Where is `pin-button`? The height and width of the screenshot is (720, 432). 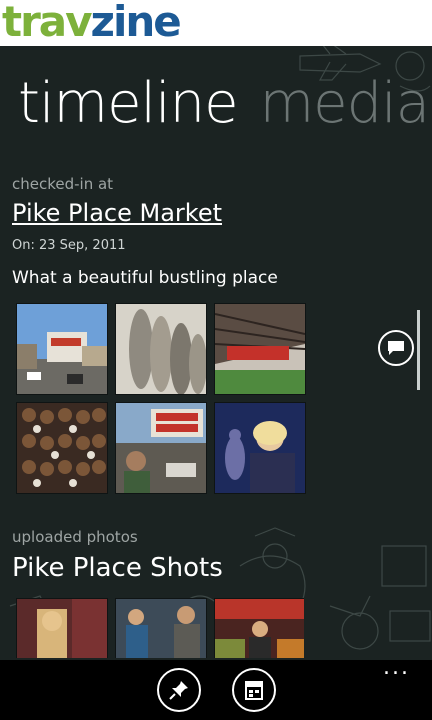 pin-button is located at coordinates (179, 690).